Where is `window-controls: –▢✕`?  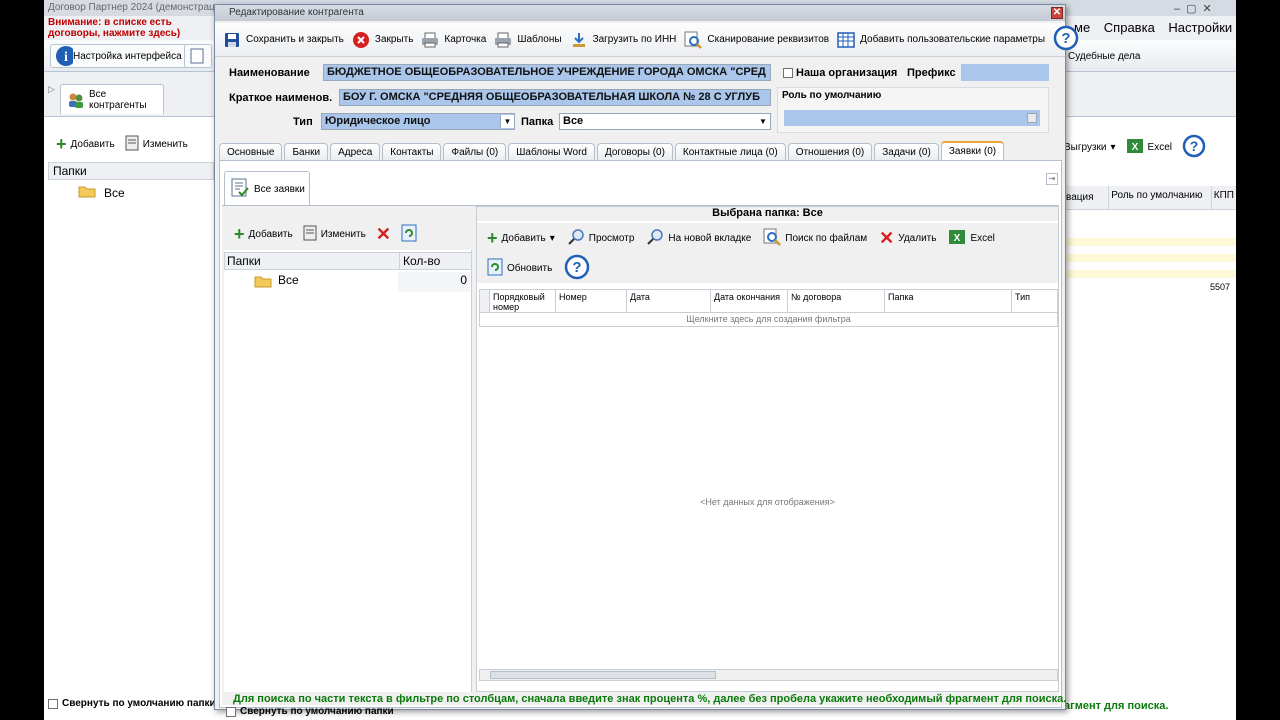
window-controls: –▢✕ is located at coordinates (1205, 9).